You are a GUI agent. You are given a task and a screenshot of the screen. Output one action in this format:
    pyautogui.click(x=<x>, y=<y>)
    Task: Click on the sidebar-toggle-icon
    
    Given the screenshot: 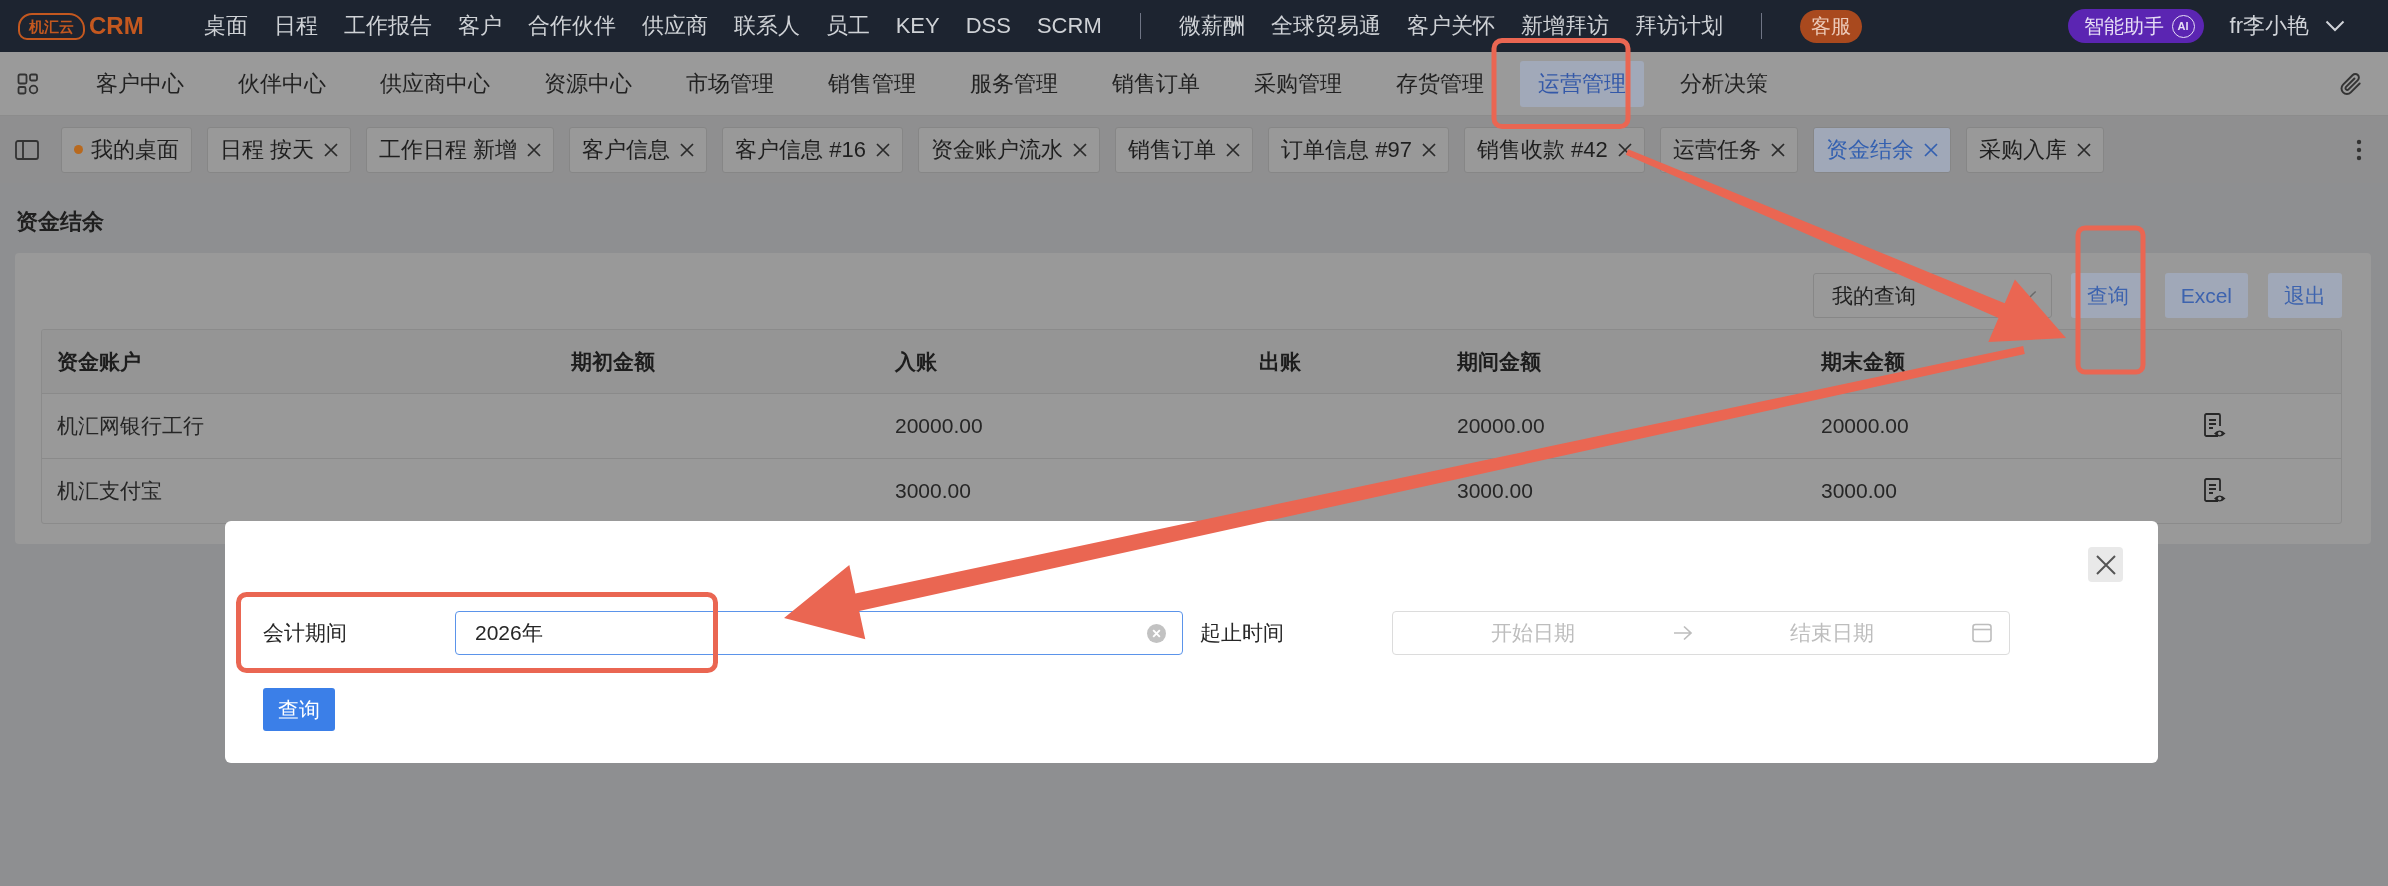 What is the action you would take?
    pyautogui.click(x=27, y=149)
    